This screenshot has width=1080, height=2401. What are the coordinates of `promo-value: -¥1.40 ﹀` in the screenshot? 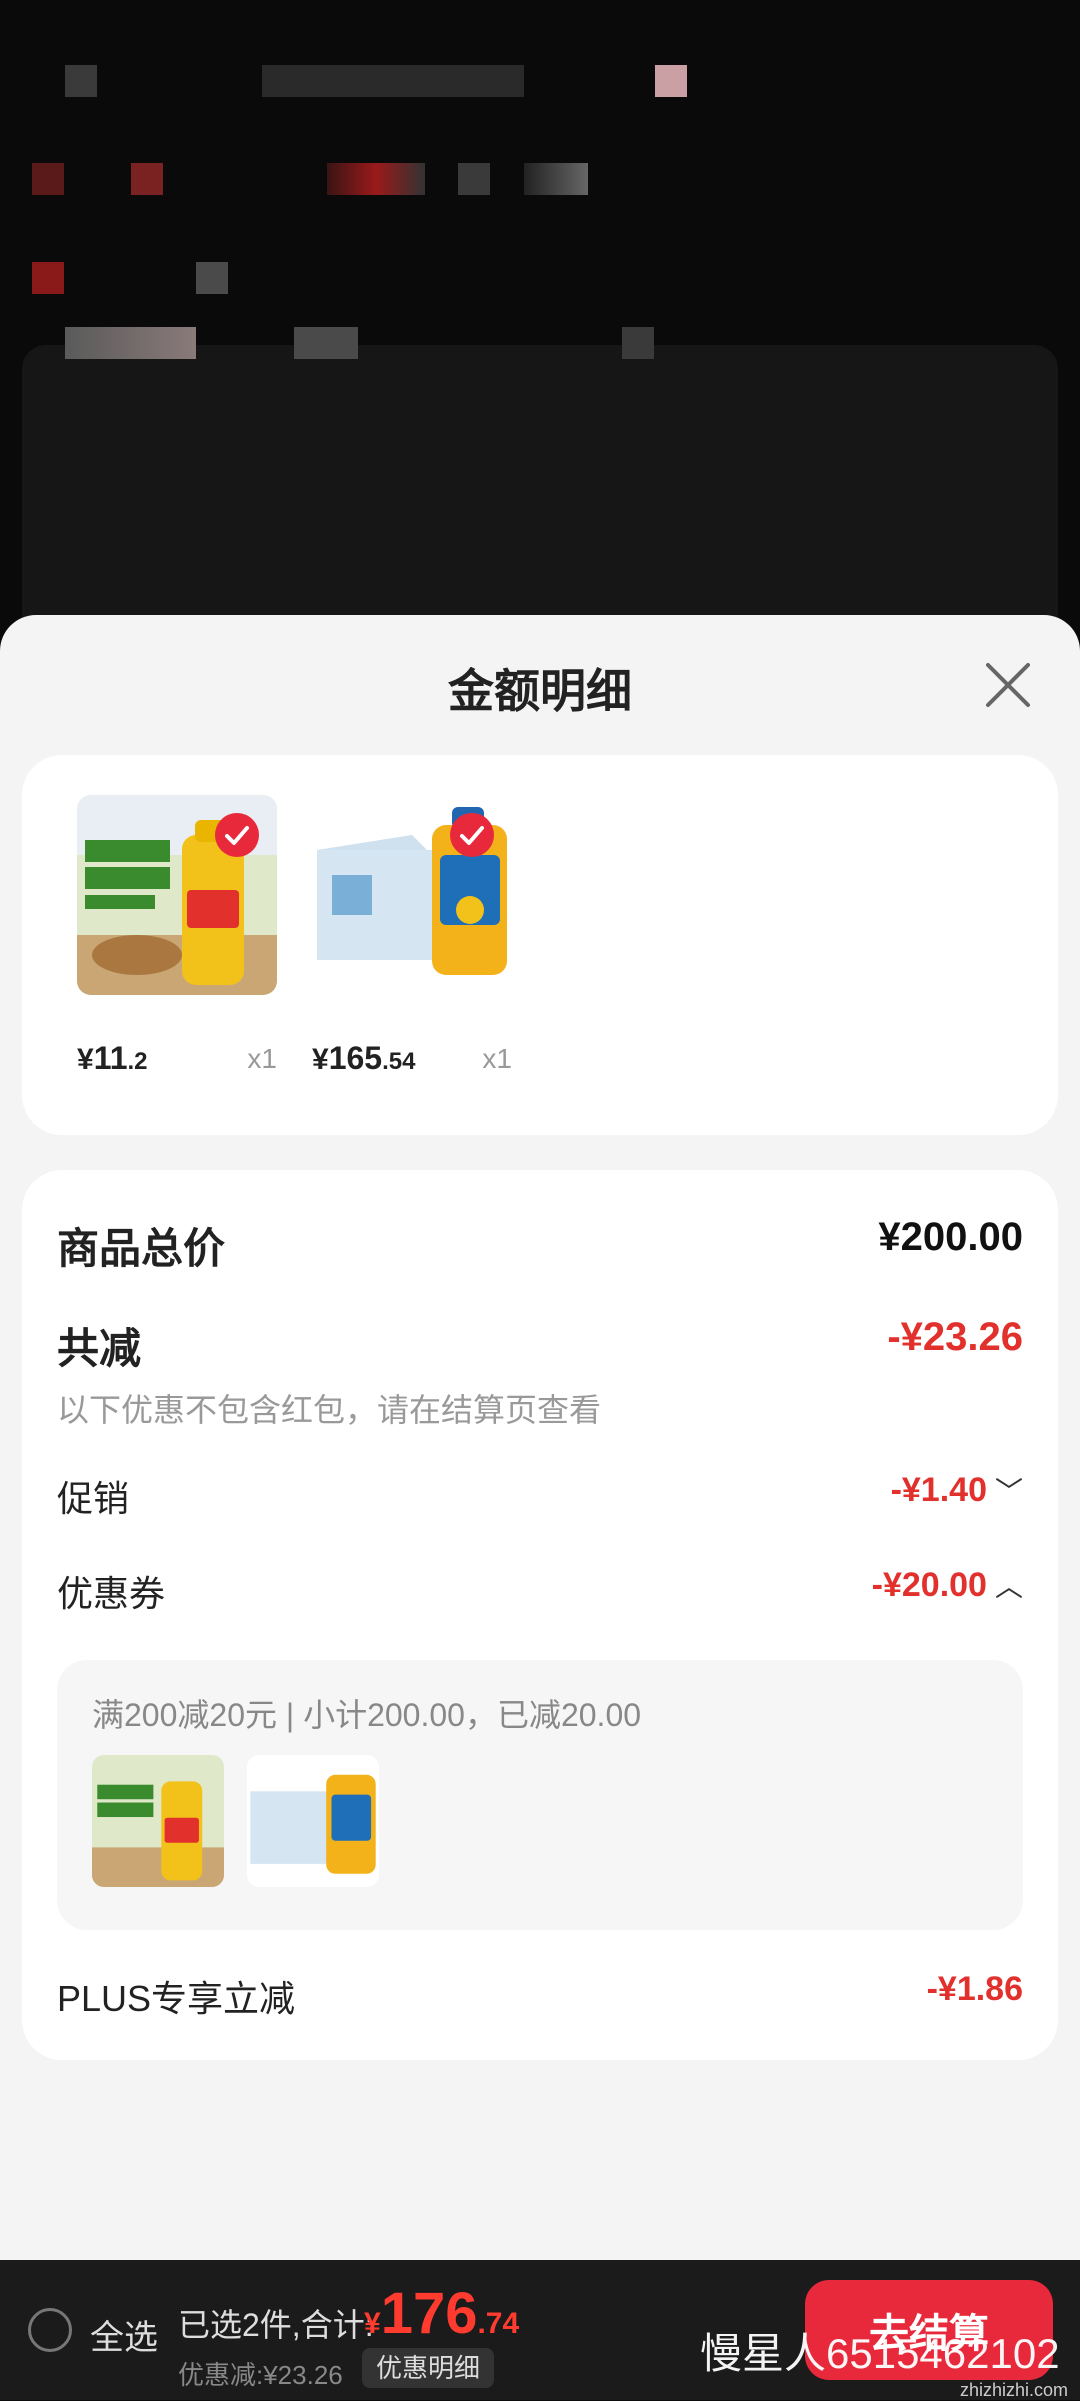 It's located at (957, 1490).